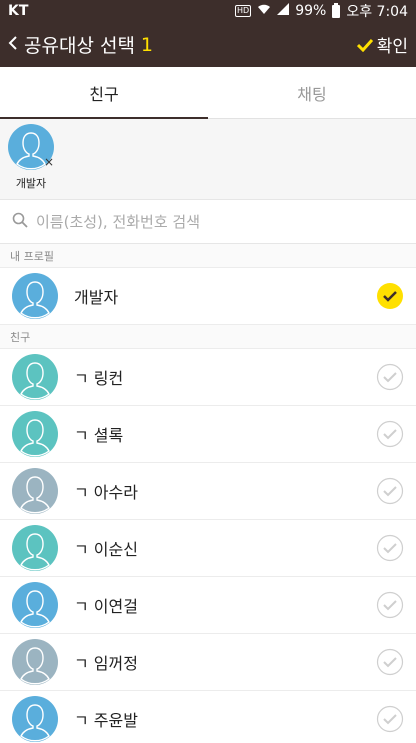 The height and width of the screenshot is (743, 416). Describe the element at coordinates (99, 435) in the screenshot. I see `list-item-name: ㄱ 셜록` at that location.